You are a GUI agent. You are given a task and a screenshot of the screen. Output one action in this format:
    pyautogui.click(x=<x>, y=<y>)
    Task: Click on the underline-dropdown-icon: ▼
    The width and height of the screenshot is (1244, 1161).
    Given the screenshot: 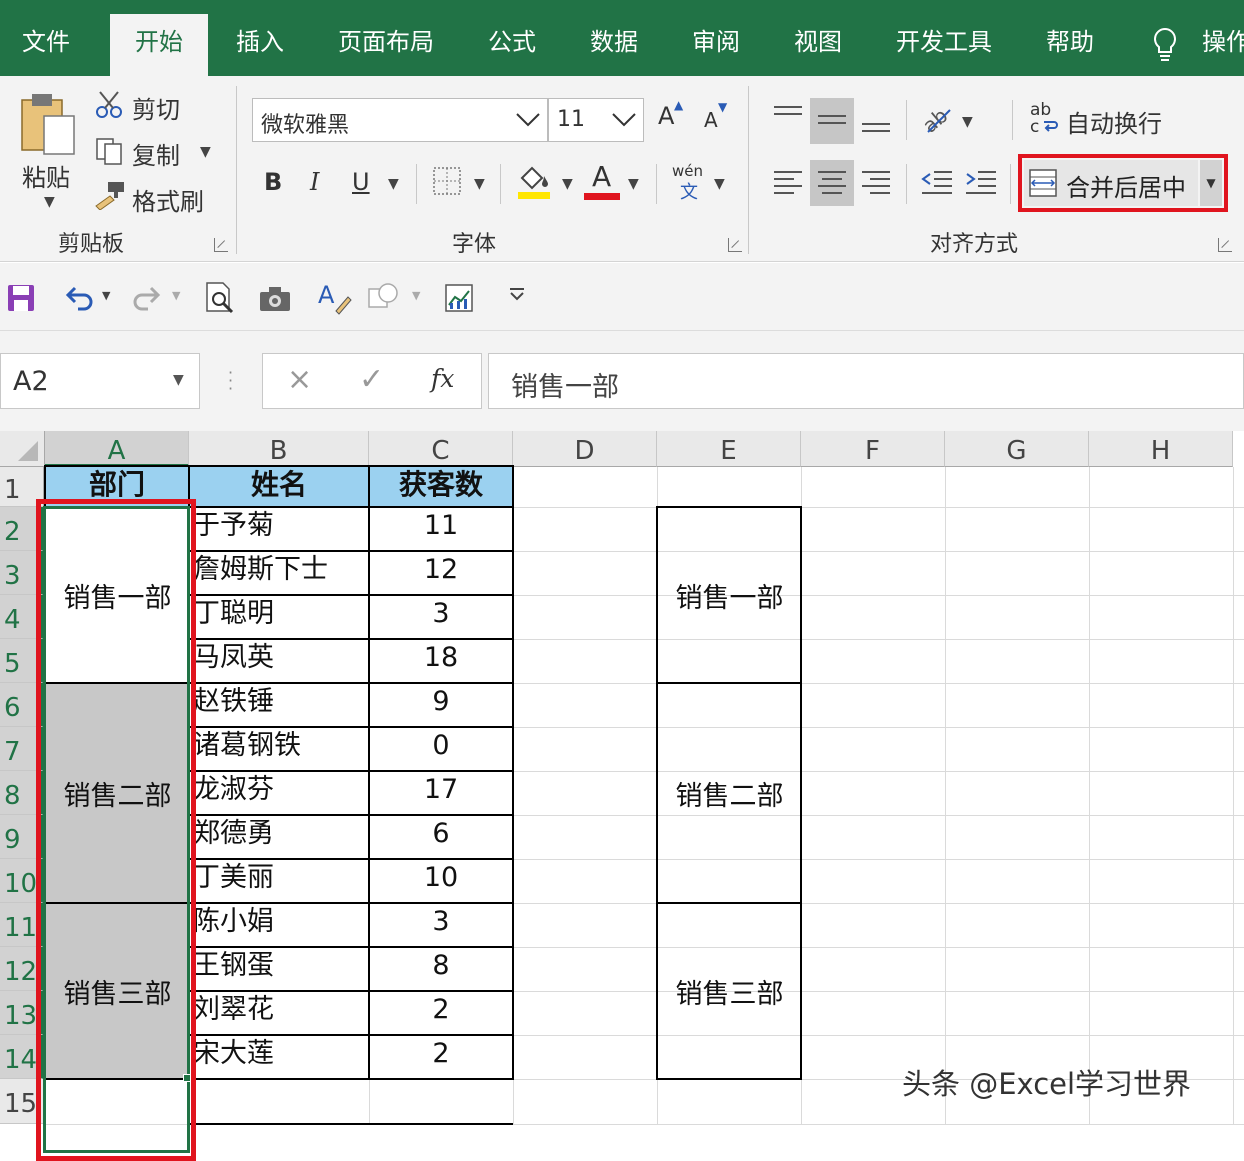 What is the action you would take?
    pyautogui.click(x=393, y=184)
    